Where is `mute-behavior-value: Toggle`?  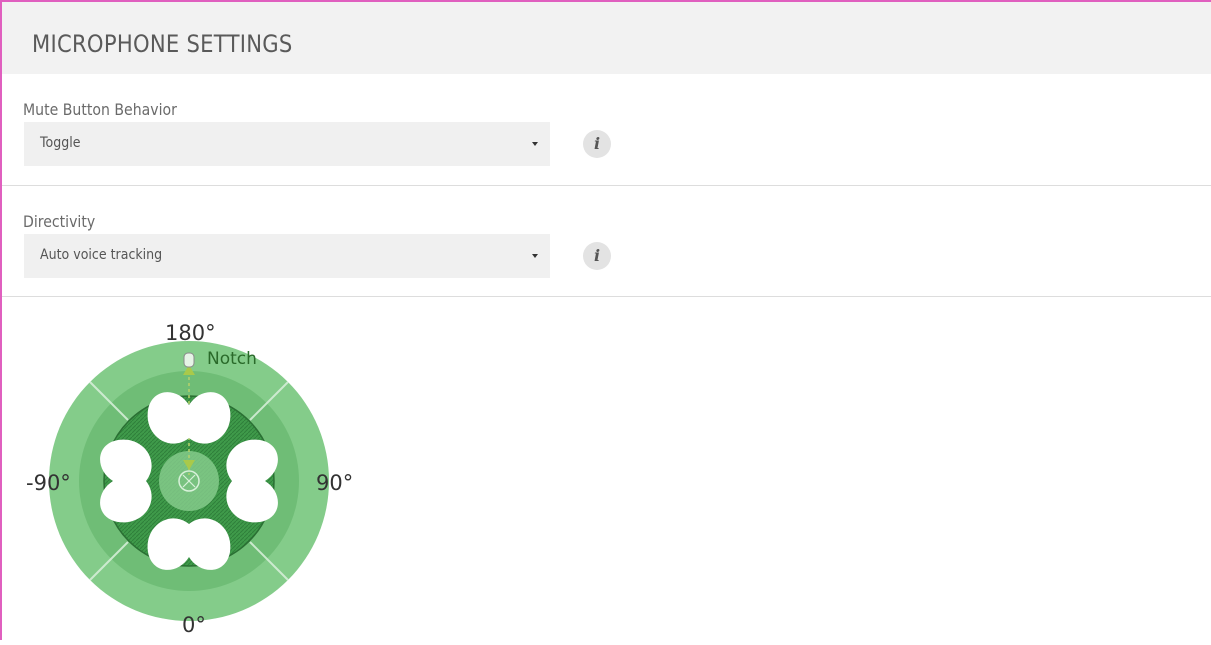
mute-behavior-value: Toggle is located at coordinates (60, 143).